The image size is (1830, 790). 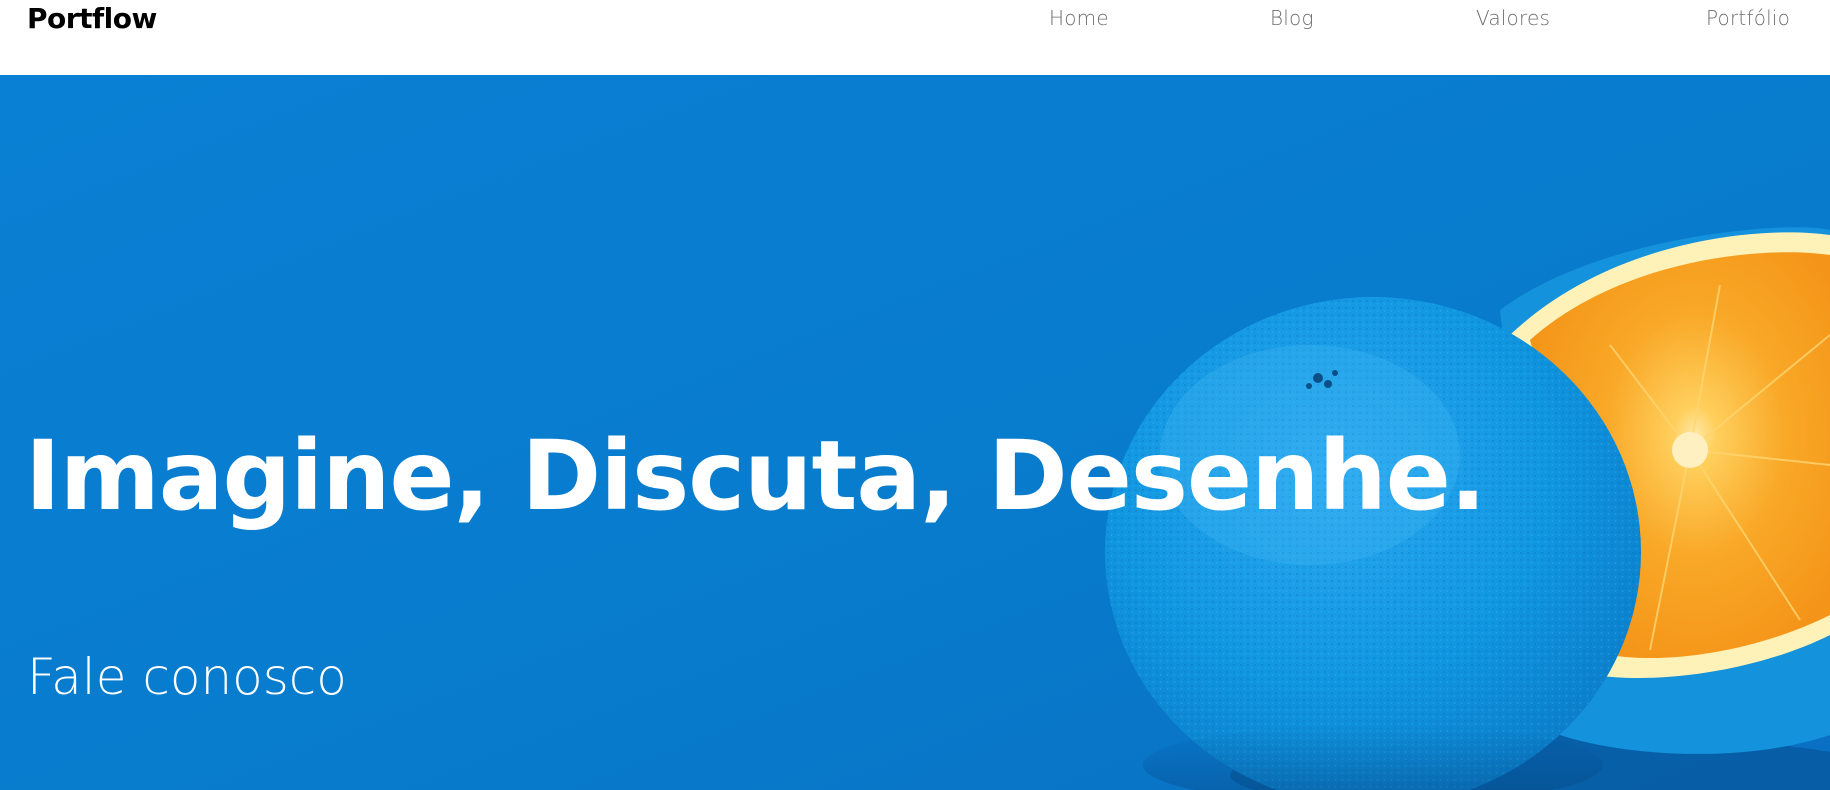 What do you see at coordinates (755, 476) in the screenshot?
I see `hero-title: Imagine, Discuta, Desenhe.` at bounding box center [755, 476].